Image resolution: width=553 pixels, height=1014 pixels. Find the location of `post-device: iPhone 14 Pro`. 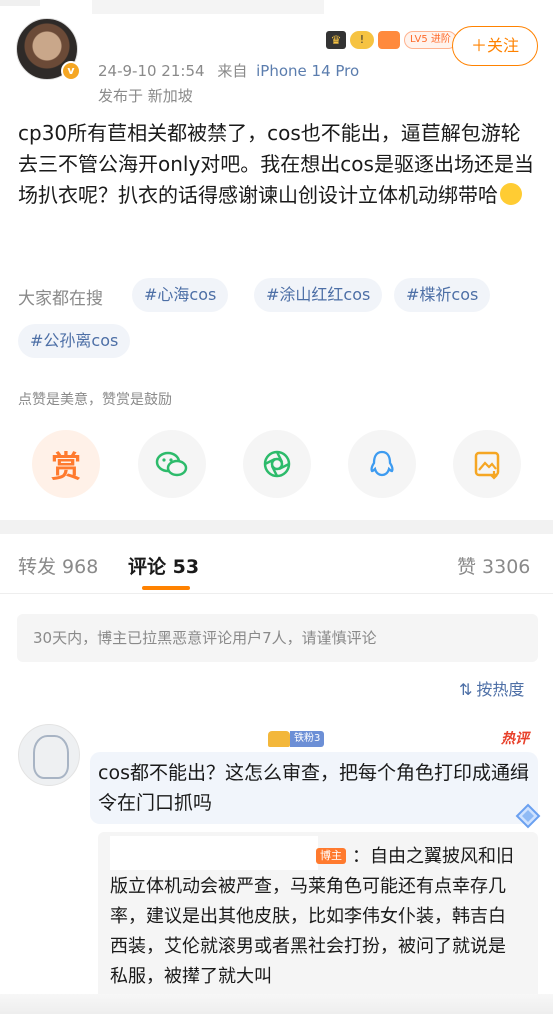

post-device: iPhone 14 Pro is located at coordinates (307, 71).